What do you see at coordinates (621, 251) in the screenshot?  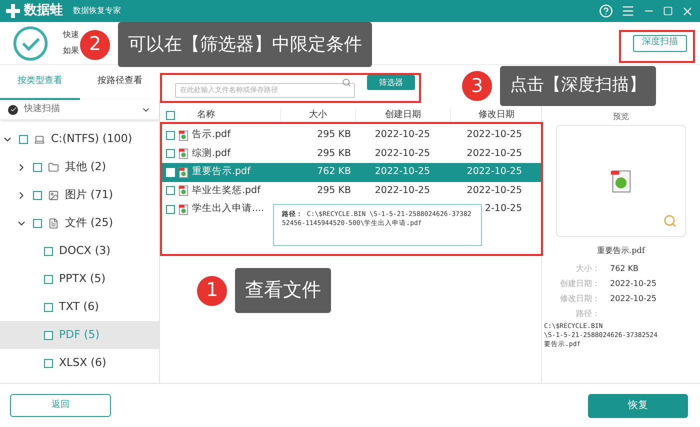 I see `preview-file-name: 重要告示.pdf` at bounding box center [621, 251].